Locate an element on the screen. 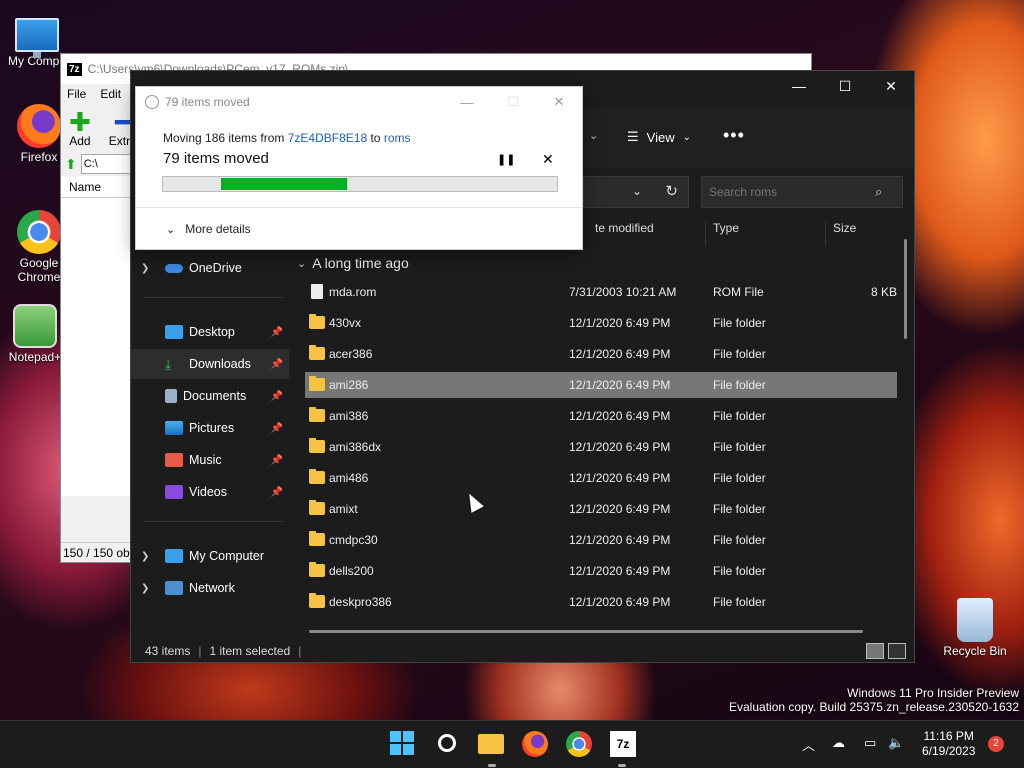 This screenshot has height=768, width=1024. document-icon is located at coordinates (171, 396).